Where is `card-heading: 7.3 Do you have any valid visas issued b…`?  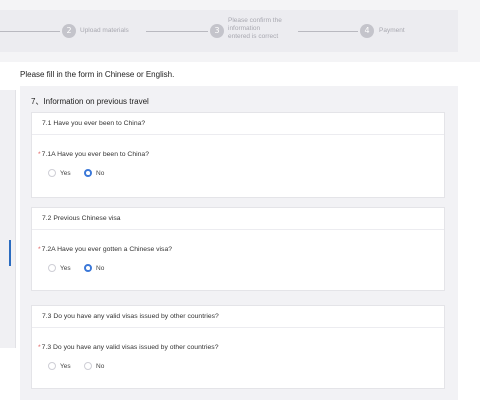
card-heading: 7.3 Do you have any valid visas issued b… is located at coordinates (238, 317).